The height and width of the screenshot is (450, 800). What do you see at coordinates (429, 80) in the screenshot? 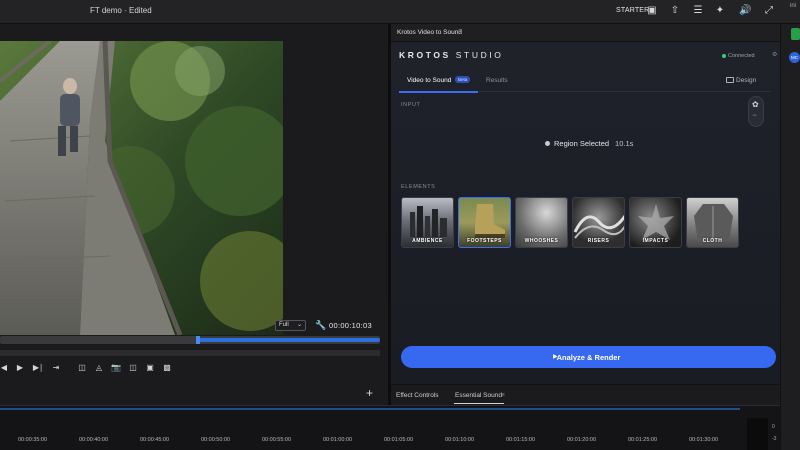
I see `tab-video-to-sound: Video to Sound` at bounding box center [429, 80].